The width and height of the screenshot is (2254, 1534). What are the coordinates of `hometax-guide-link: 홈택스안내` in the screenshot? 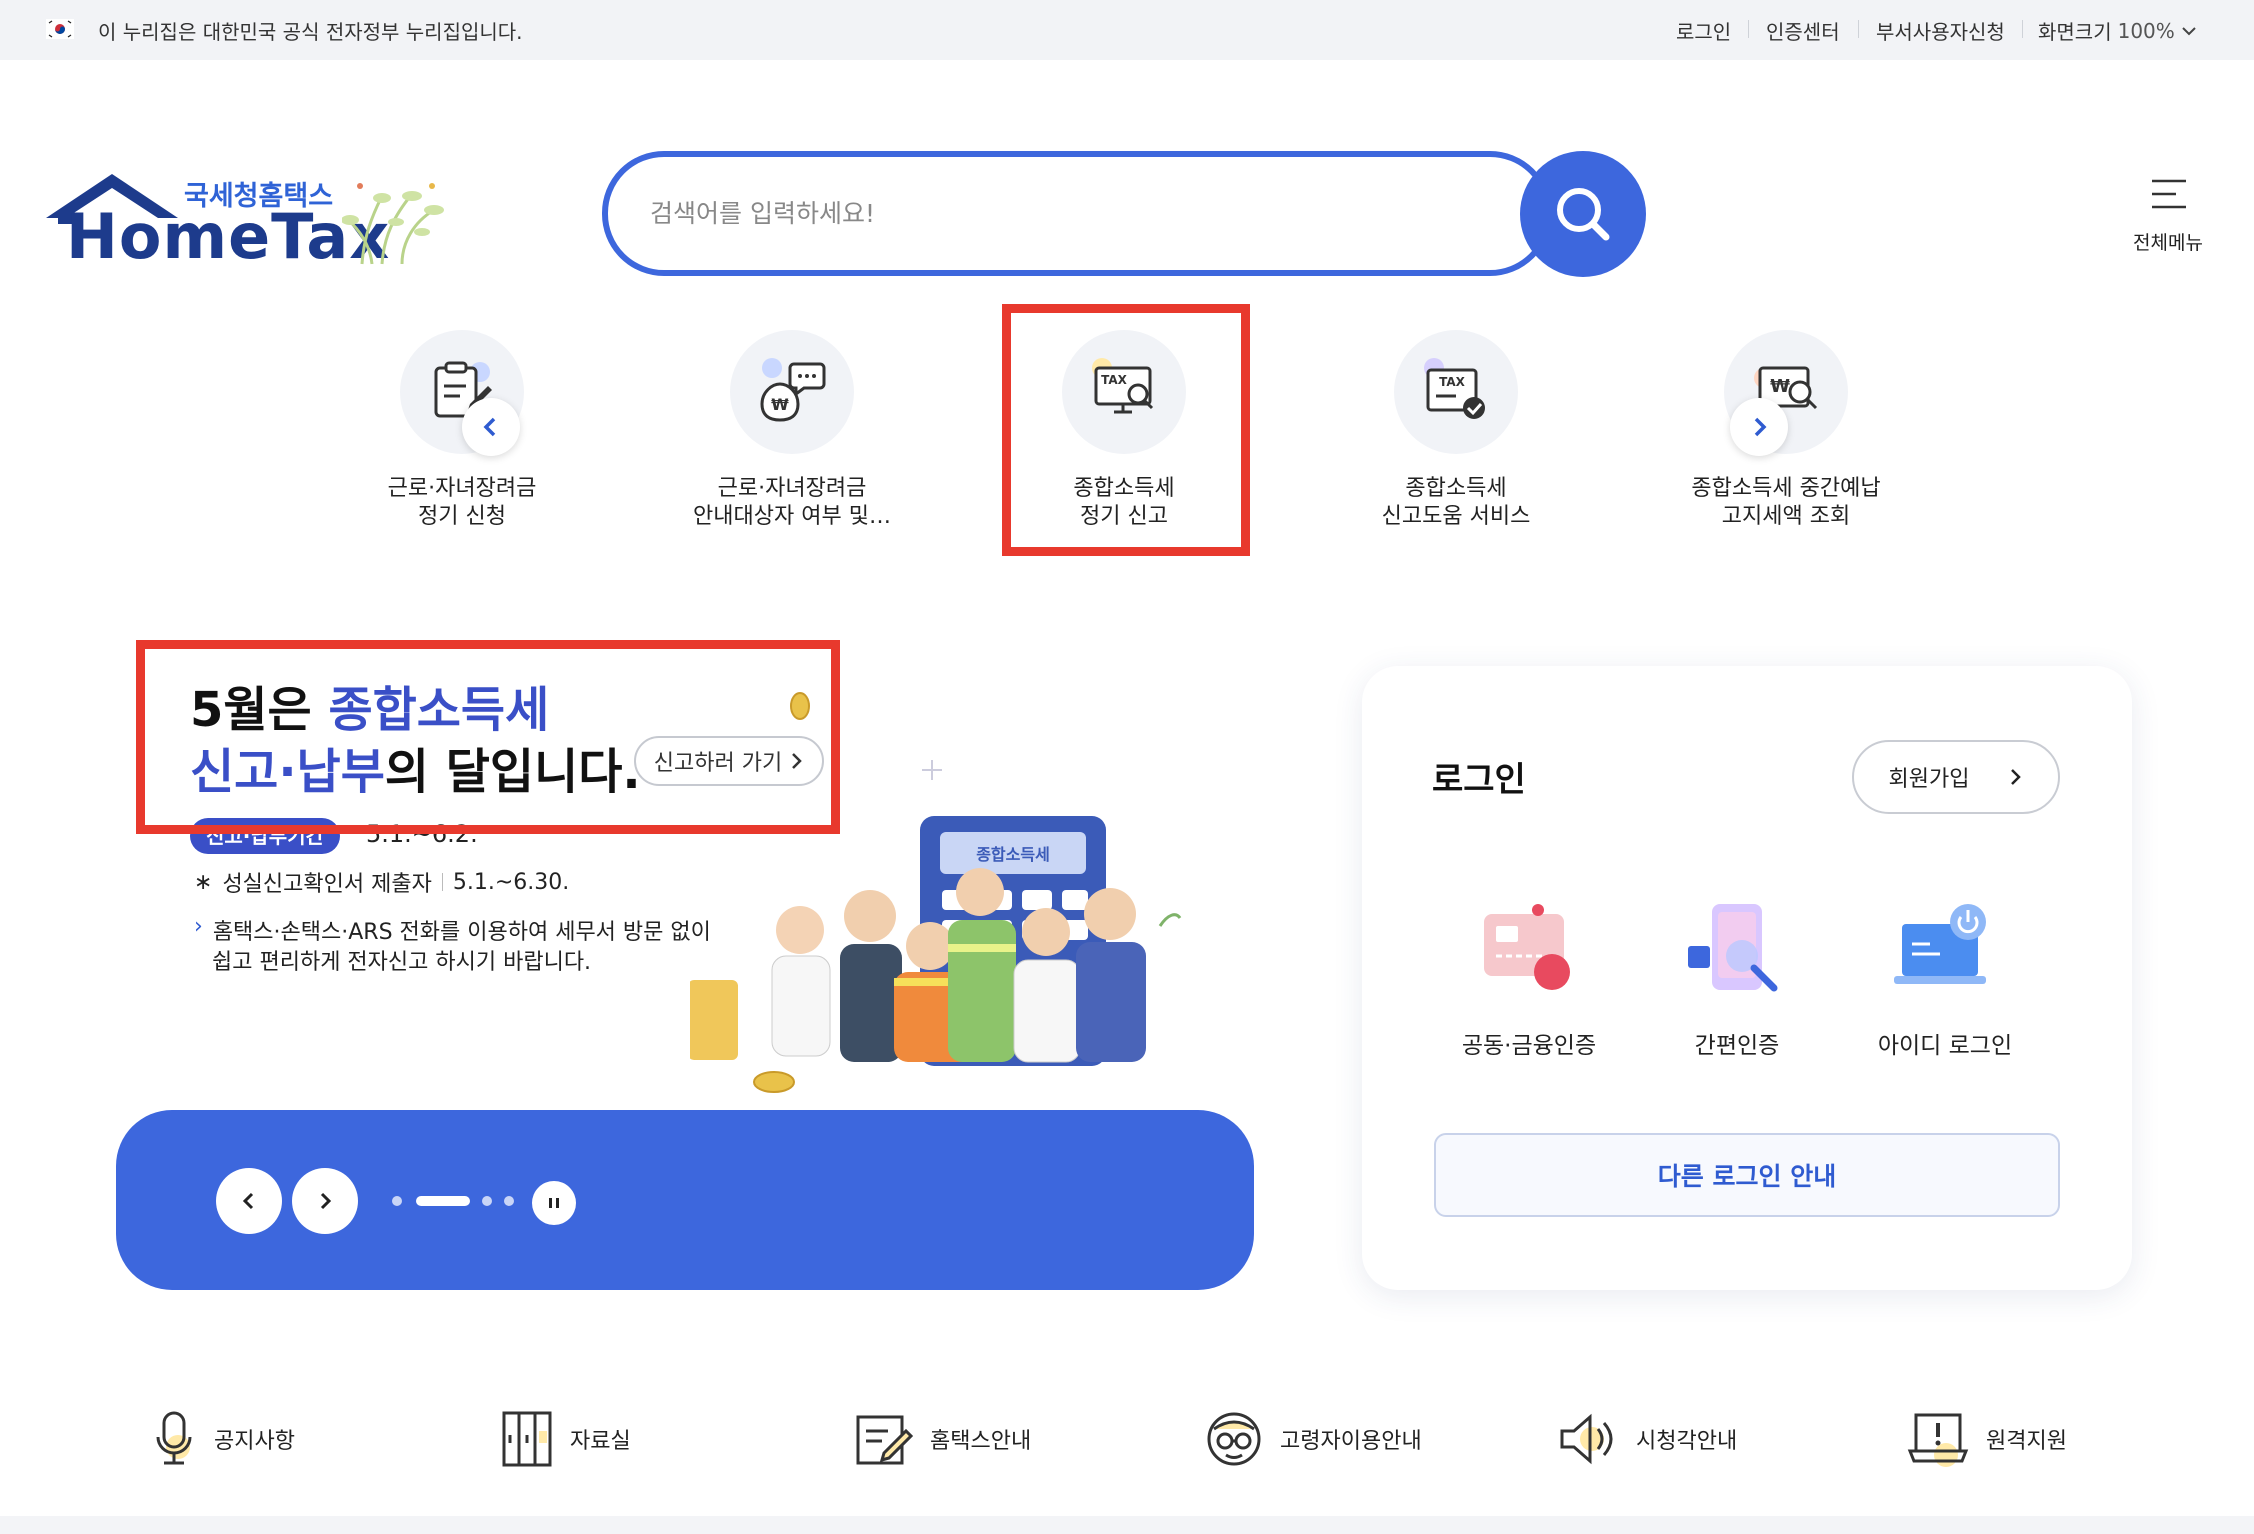 It's located at (942, 1439).